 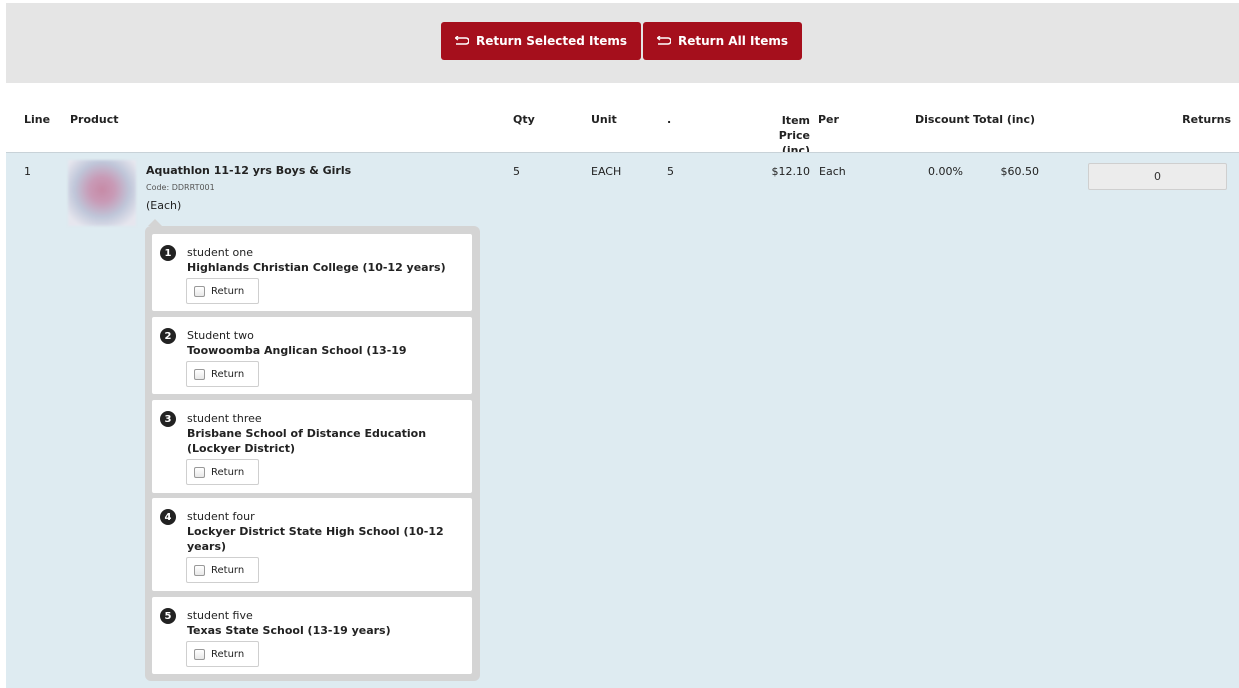 What do you see at coordinates (733, 41) in the screenshot?
I see `return-all-items-label: Return All Items` at bounding box center [733, 41].